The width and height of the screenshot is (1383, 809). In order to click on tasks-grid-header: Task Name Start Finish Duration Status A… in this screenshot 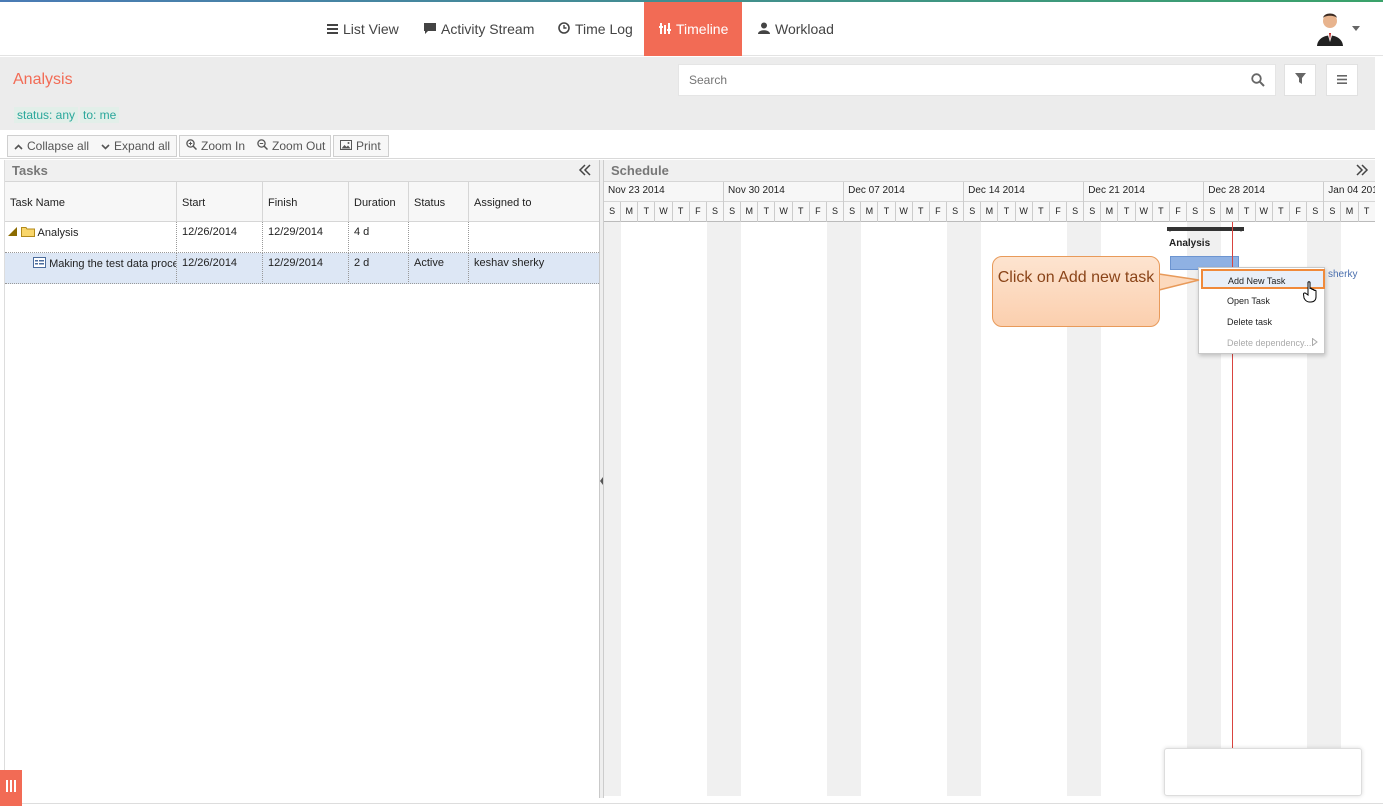, I will do `click(302, 202)`.